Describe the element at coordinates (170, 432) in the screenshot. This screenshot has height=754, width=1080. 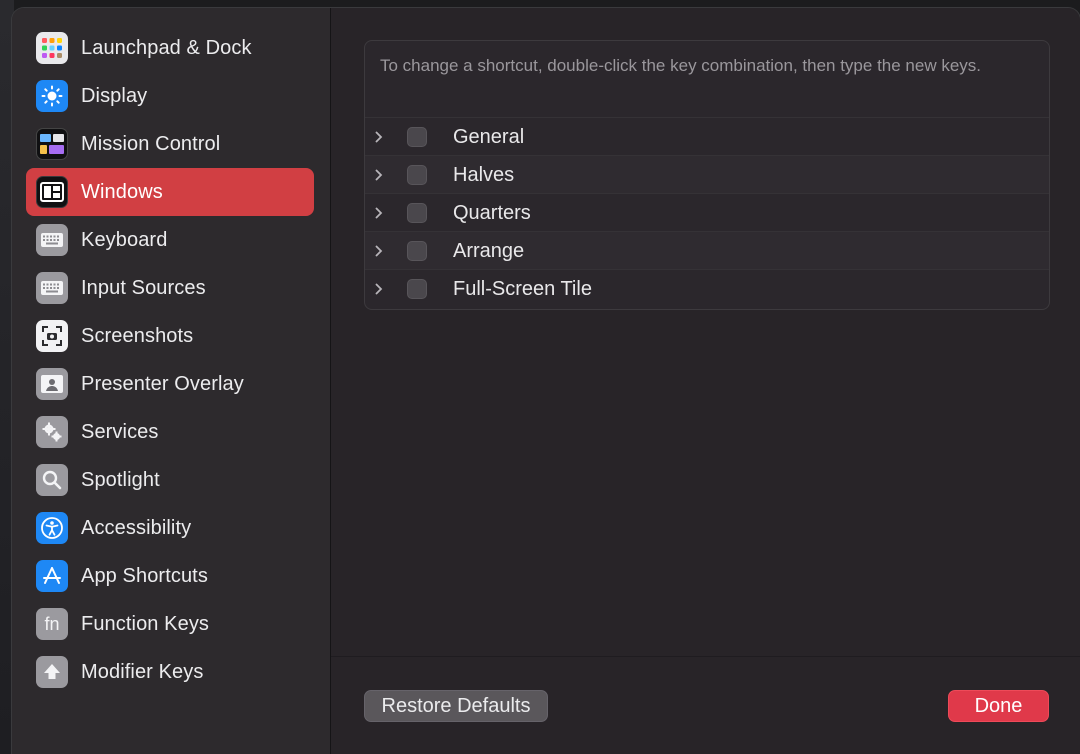
I see `sidebar-item-services: Services` at that location.